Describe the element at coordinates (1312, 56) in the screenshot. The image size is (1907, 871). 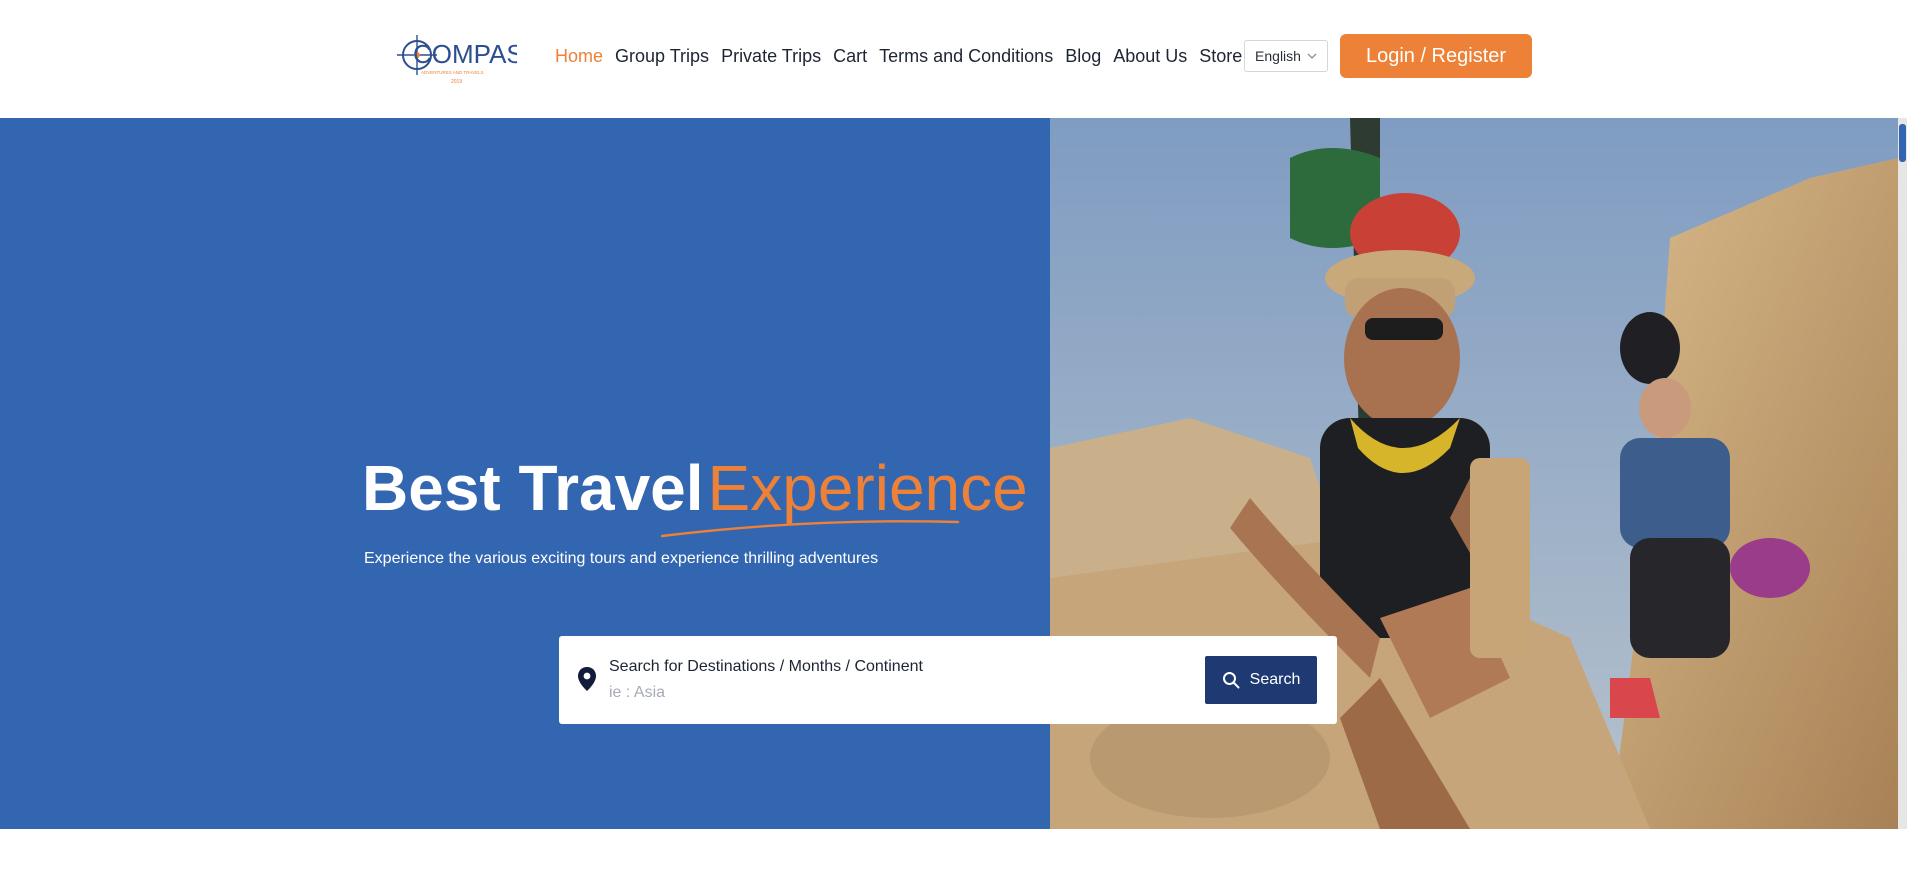
I see `chevron-down-icon` at that location.